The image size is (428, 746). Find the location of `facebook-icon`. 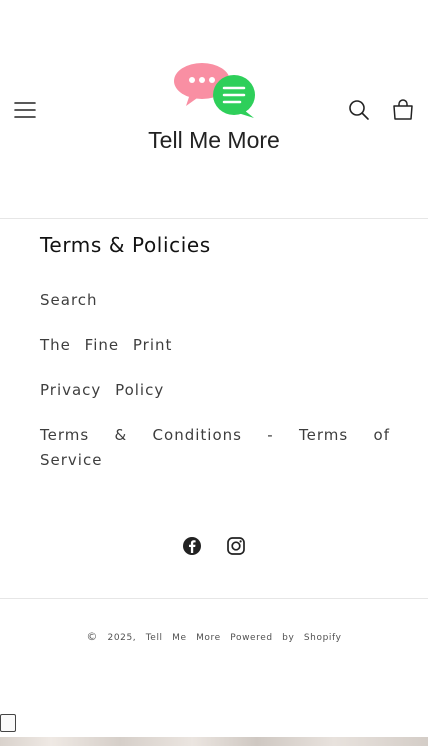

facebook-icon is located at coordinates (192, 546).